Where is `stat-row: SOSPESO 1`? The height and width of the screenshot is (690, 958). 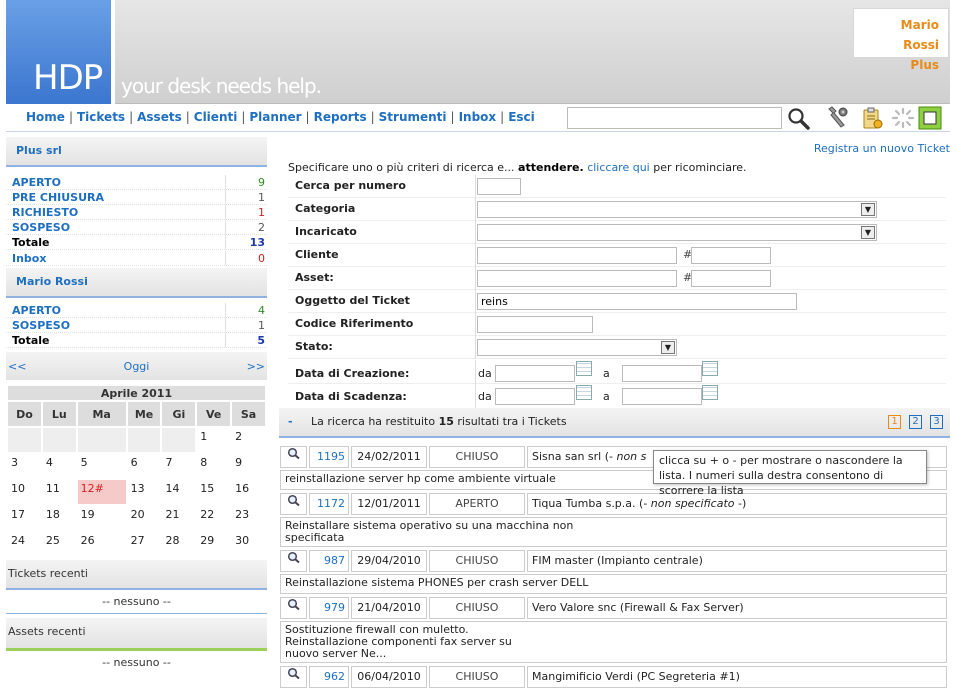 stat-row: SOSPESO 1 is located at coordinates (136, 325).